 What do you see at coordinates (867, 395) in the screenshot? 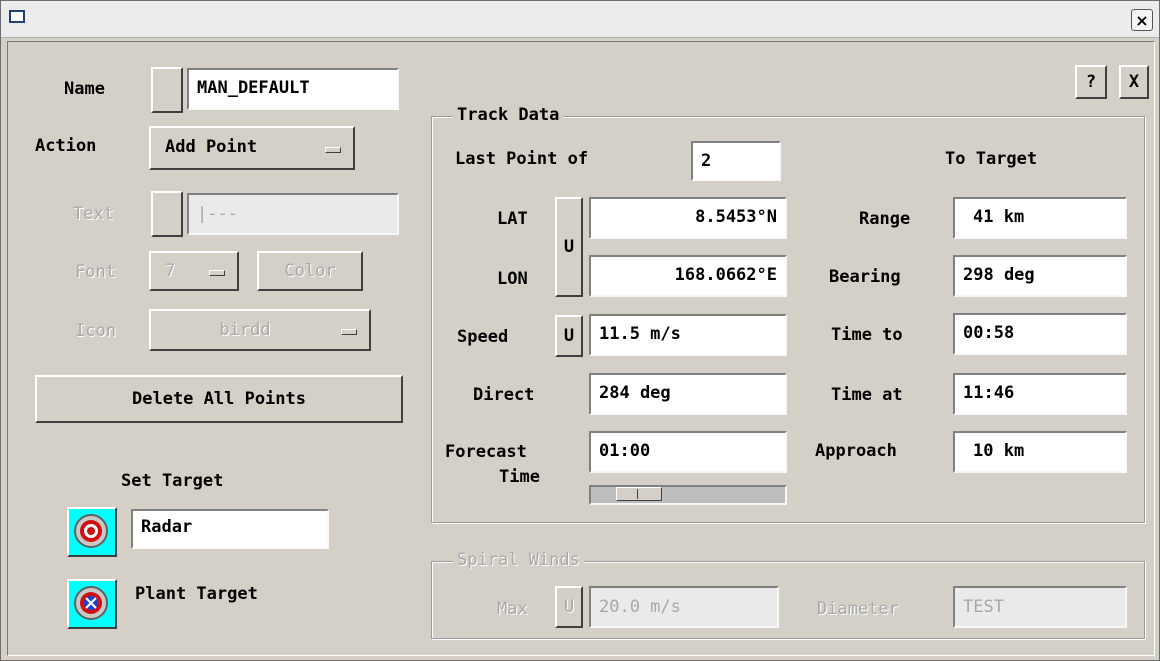
I see `time-at-label: Time at` at bounding box center [867, 395].